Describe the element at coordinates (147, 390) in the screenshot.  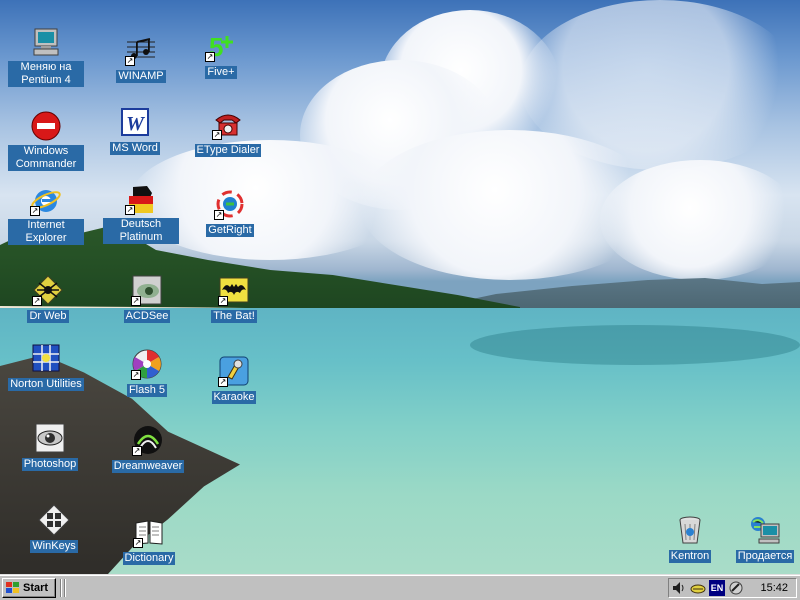
I see `icon-label: Flash 5` at that location.